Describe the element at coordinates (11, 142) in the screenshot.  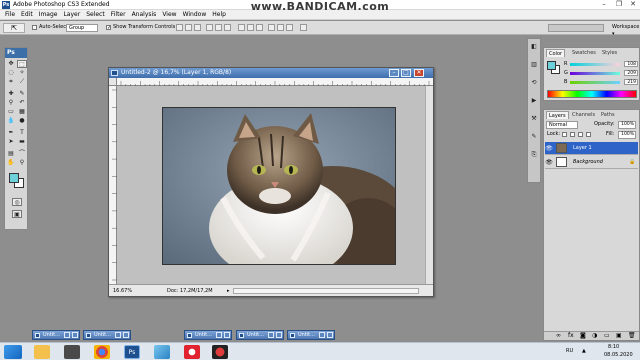
I see `path-selection-tool-icon: ➤` at that location.